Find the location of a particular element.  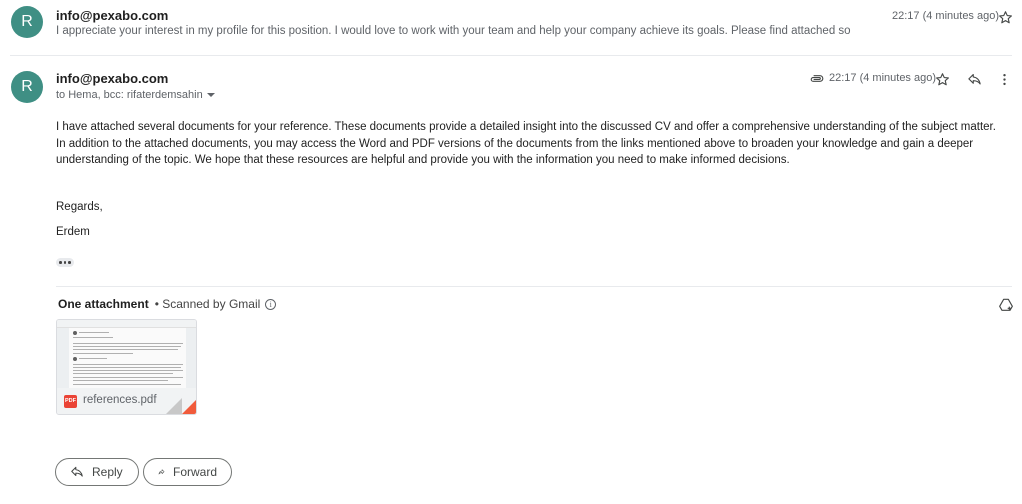

show-trimmed-content-button is located at coordinates (65, 262).